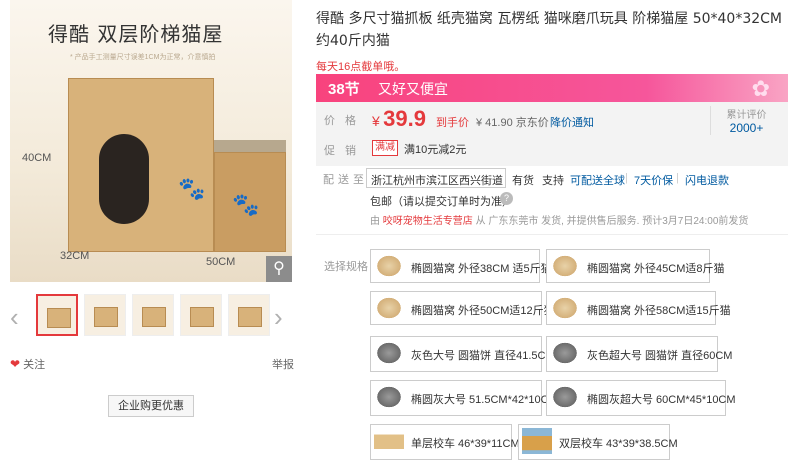  What do you see at coordinates (496, 178) in the screenshot?
I see `chevron-down-icon: ⌄` at bounding box center [496, 178].